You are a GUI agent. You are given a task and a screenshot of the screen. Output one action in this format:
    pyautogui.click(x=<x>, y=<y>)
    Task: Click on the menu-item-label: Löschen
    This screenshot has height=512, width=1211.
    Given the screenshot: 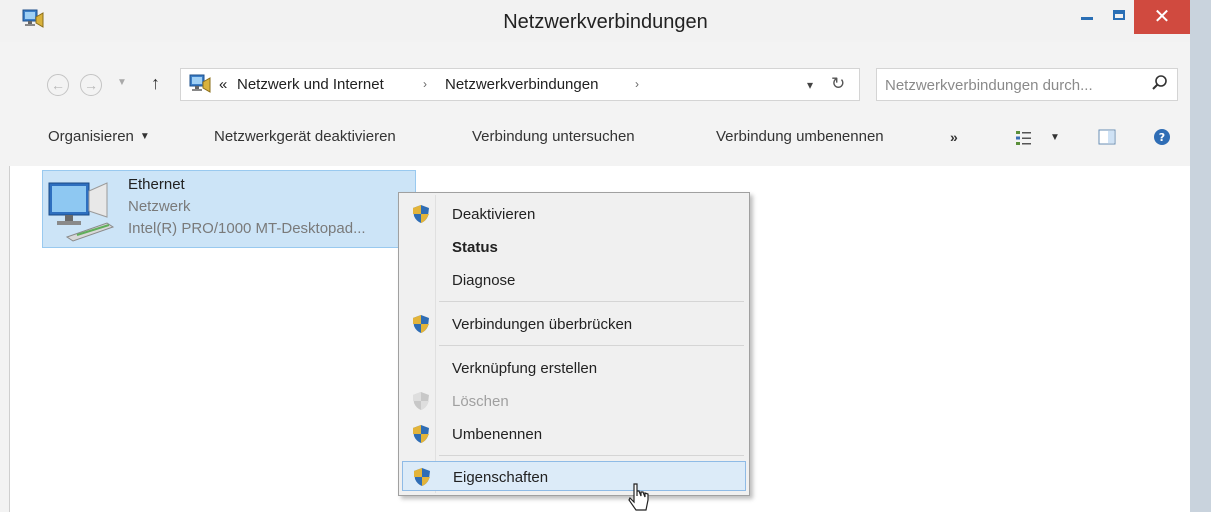 What is the action you would take?
    pyautogui.click(x=480, y=401)
    